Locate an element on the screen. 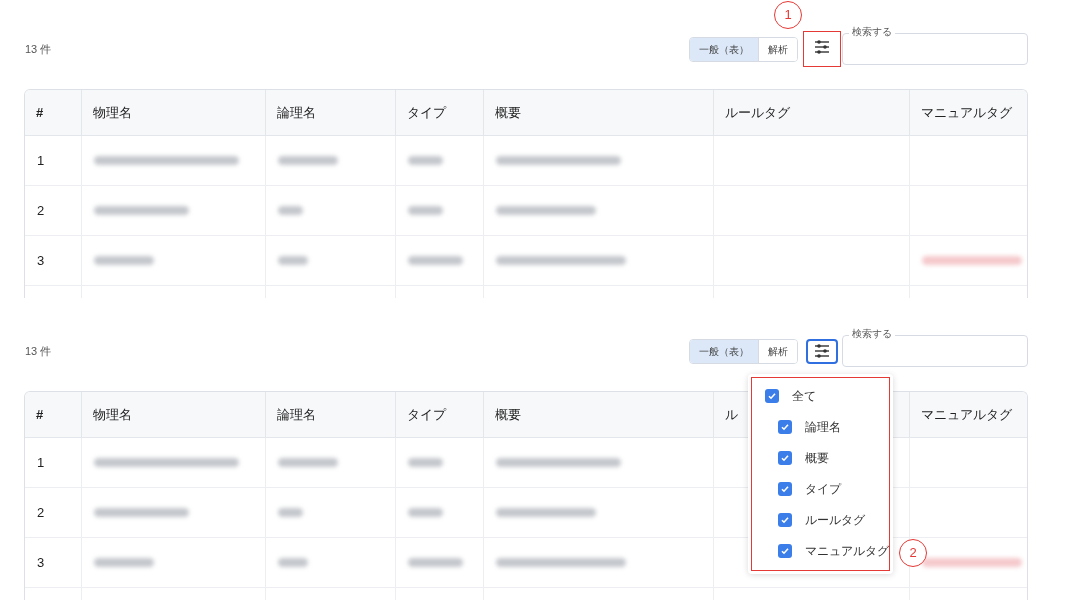 The image size is (1075, 610). column-filter-button is located at coordinates (822, 351).